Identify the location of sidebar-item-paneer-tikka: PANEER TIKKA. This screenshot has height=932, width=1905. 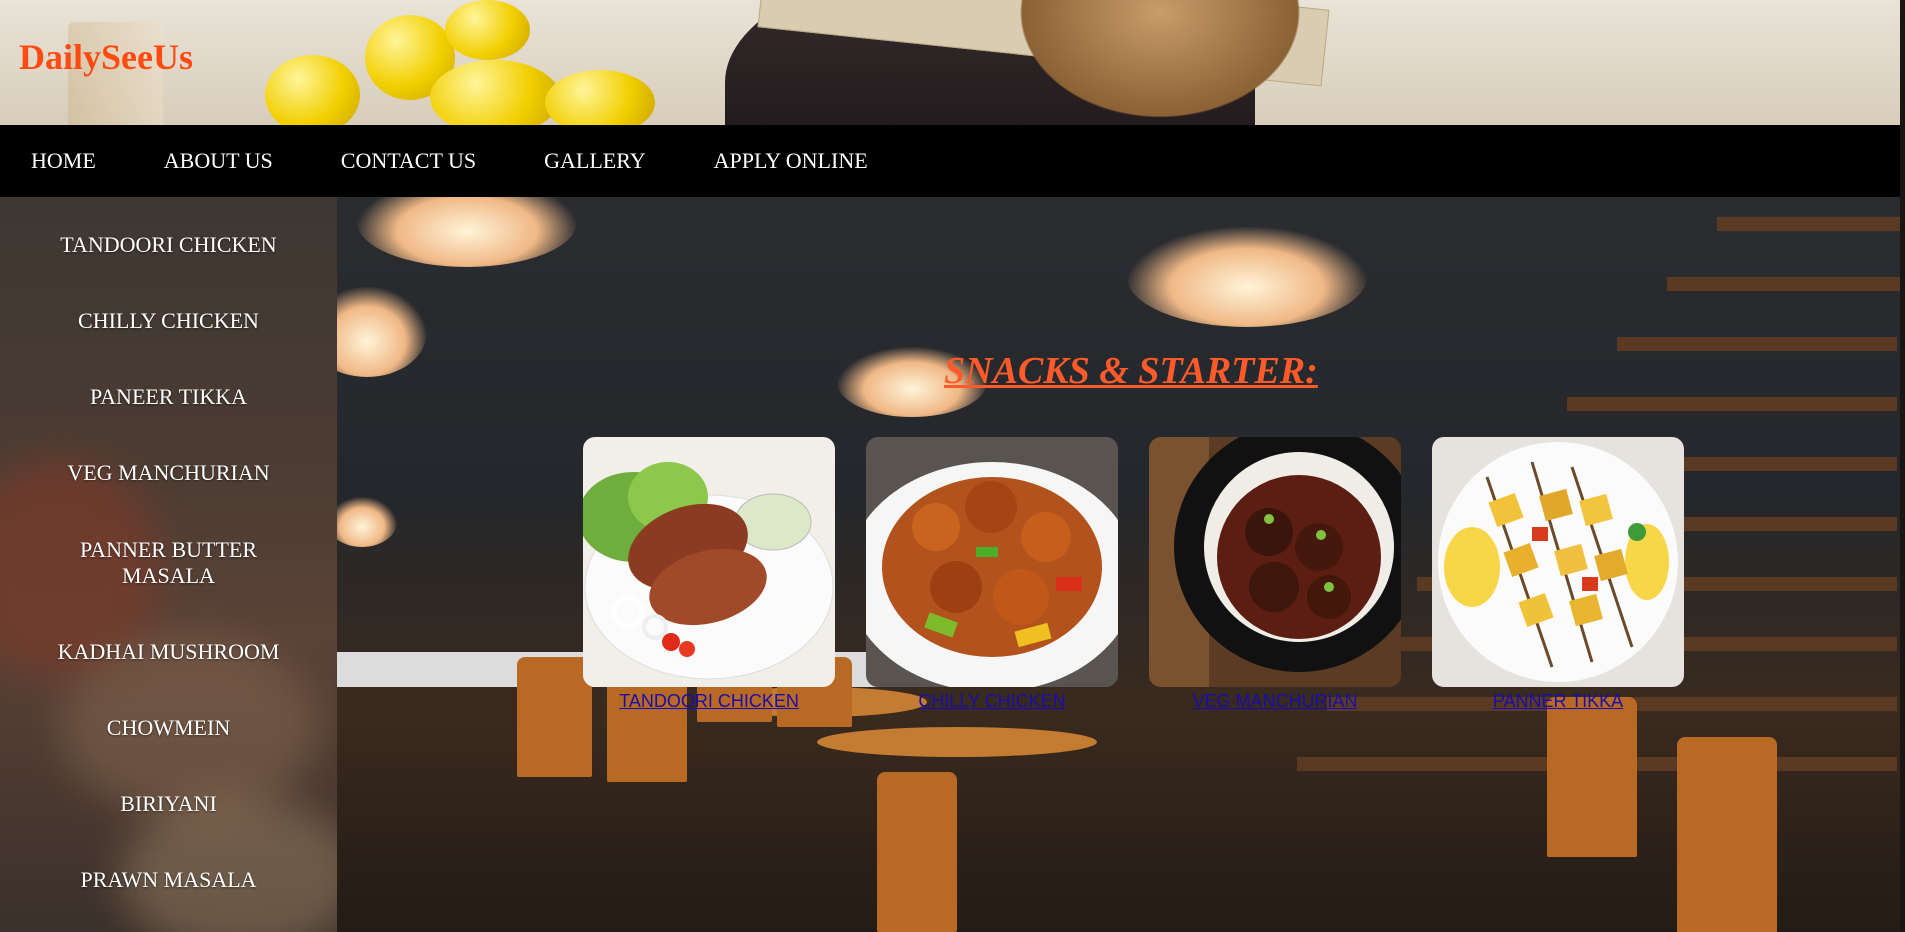
(168, 397).